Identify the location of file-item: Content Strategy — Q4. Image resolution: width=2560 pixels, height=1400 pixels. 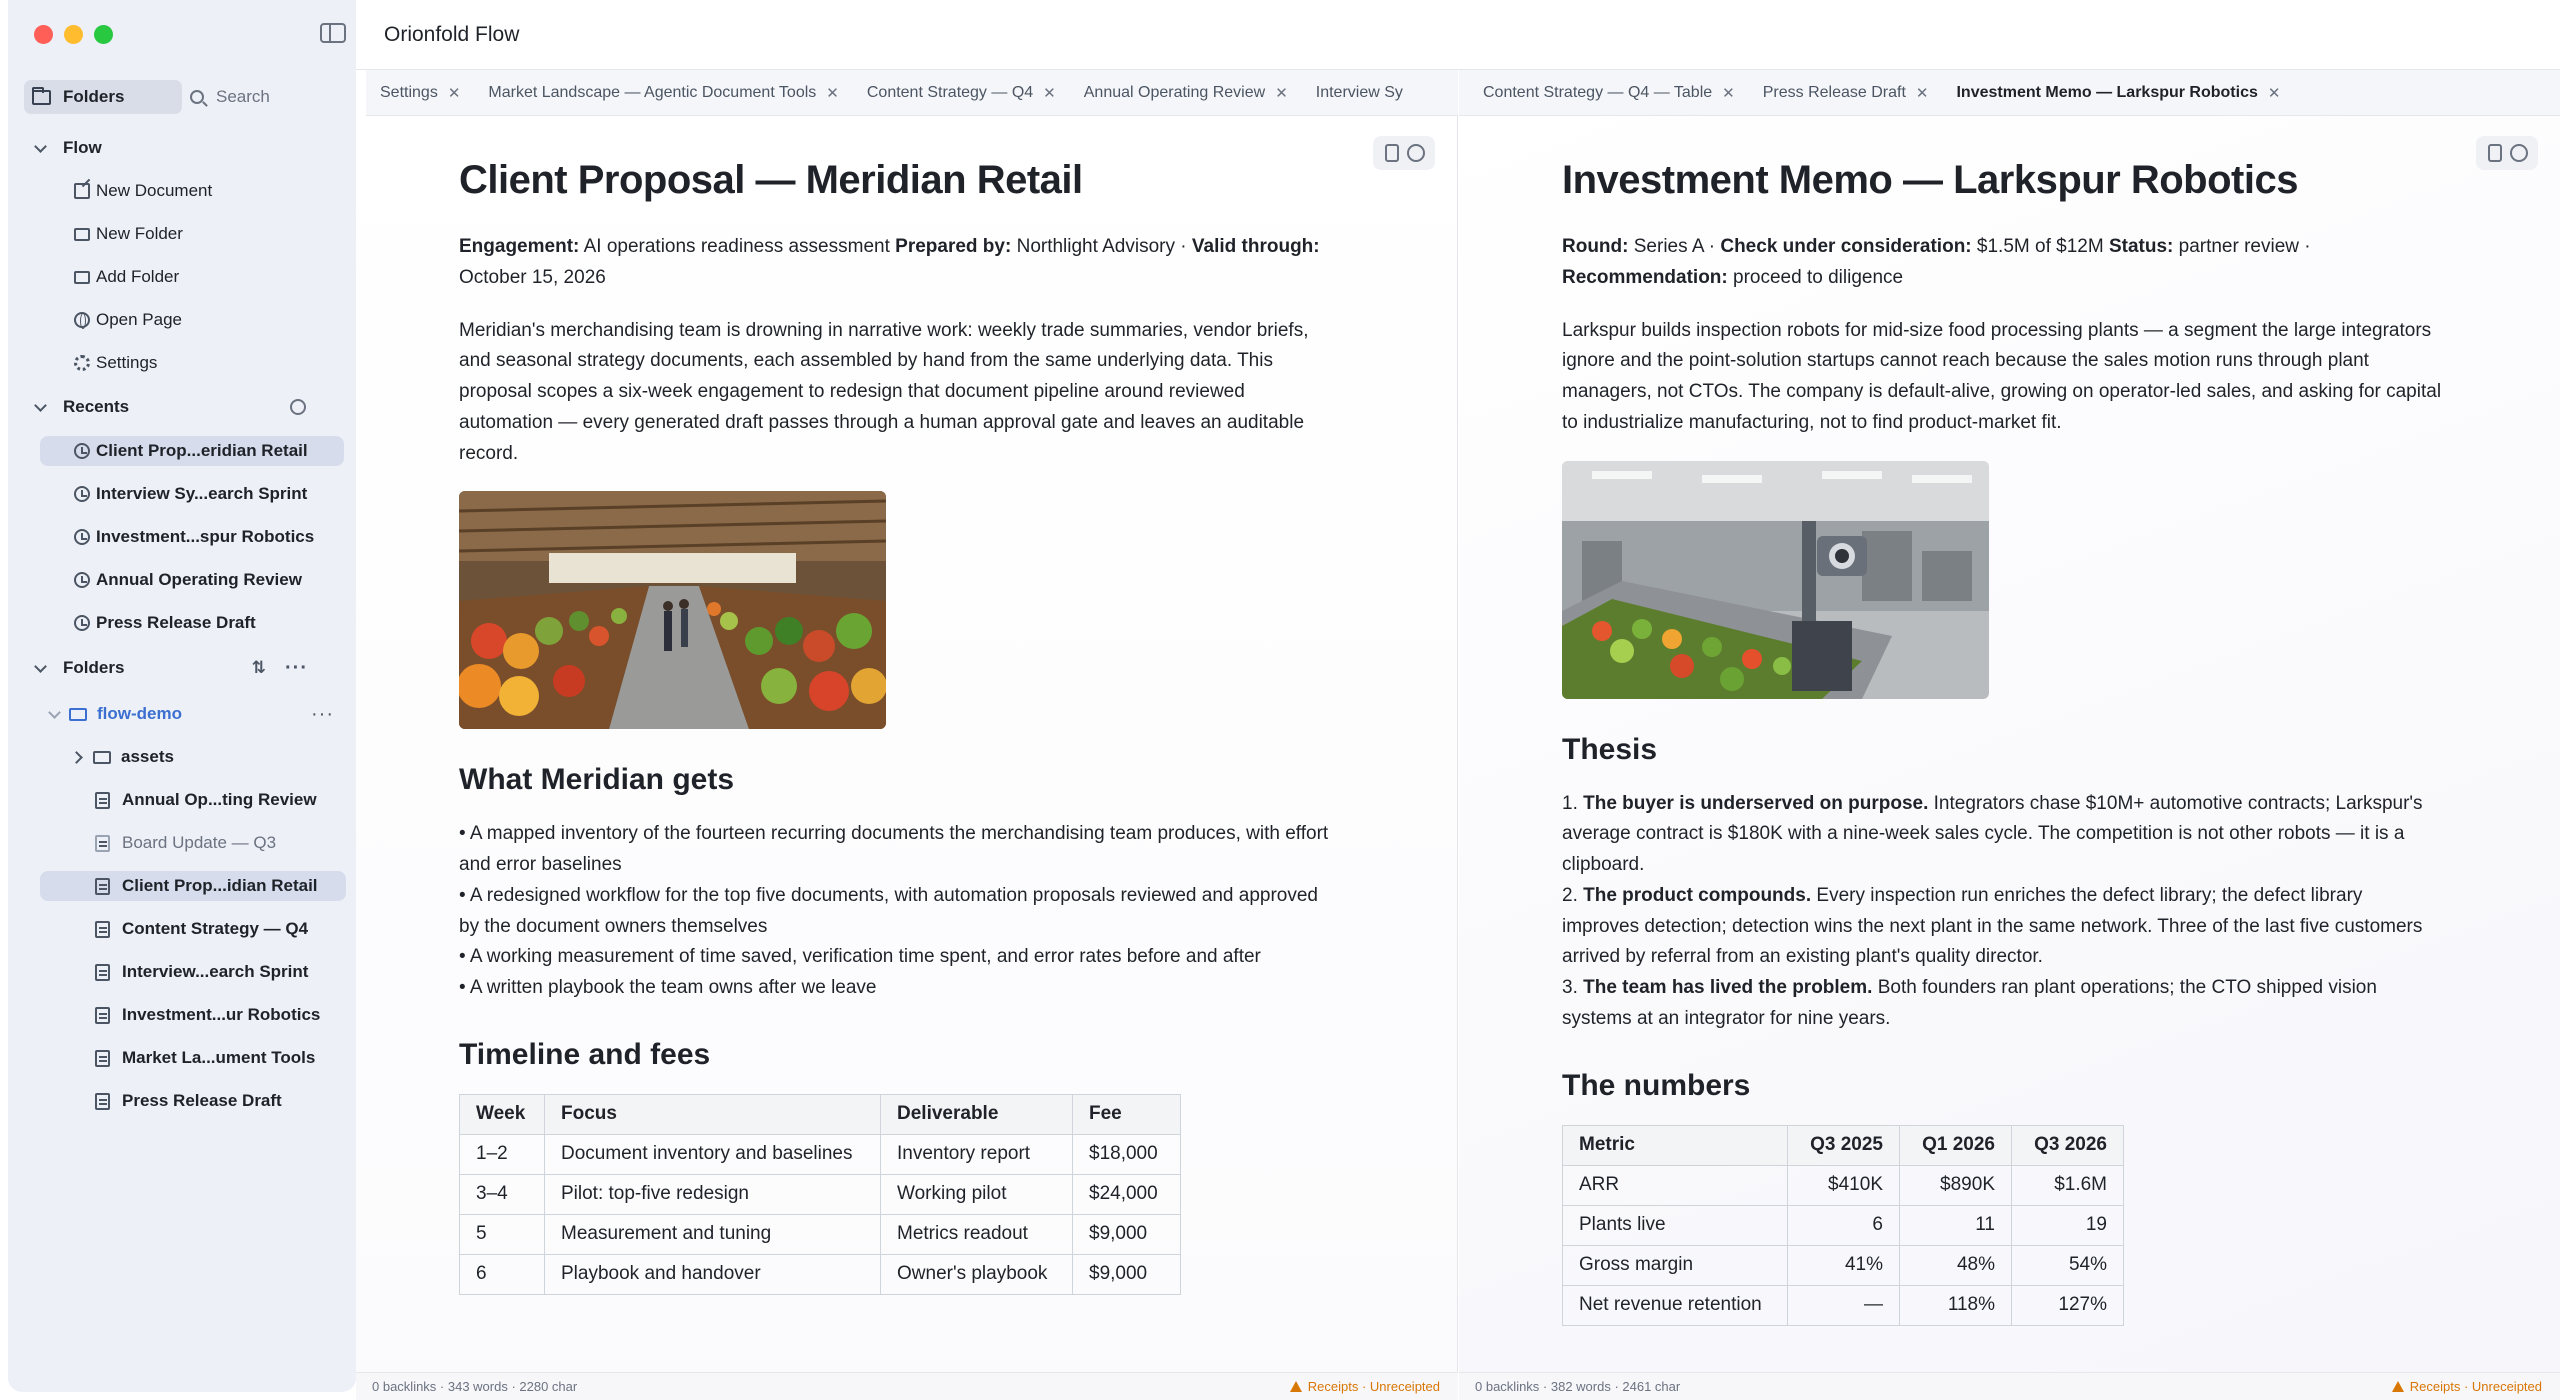
(192, 929).